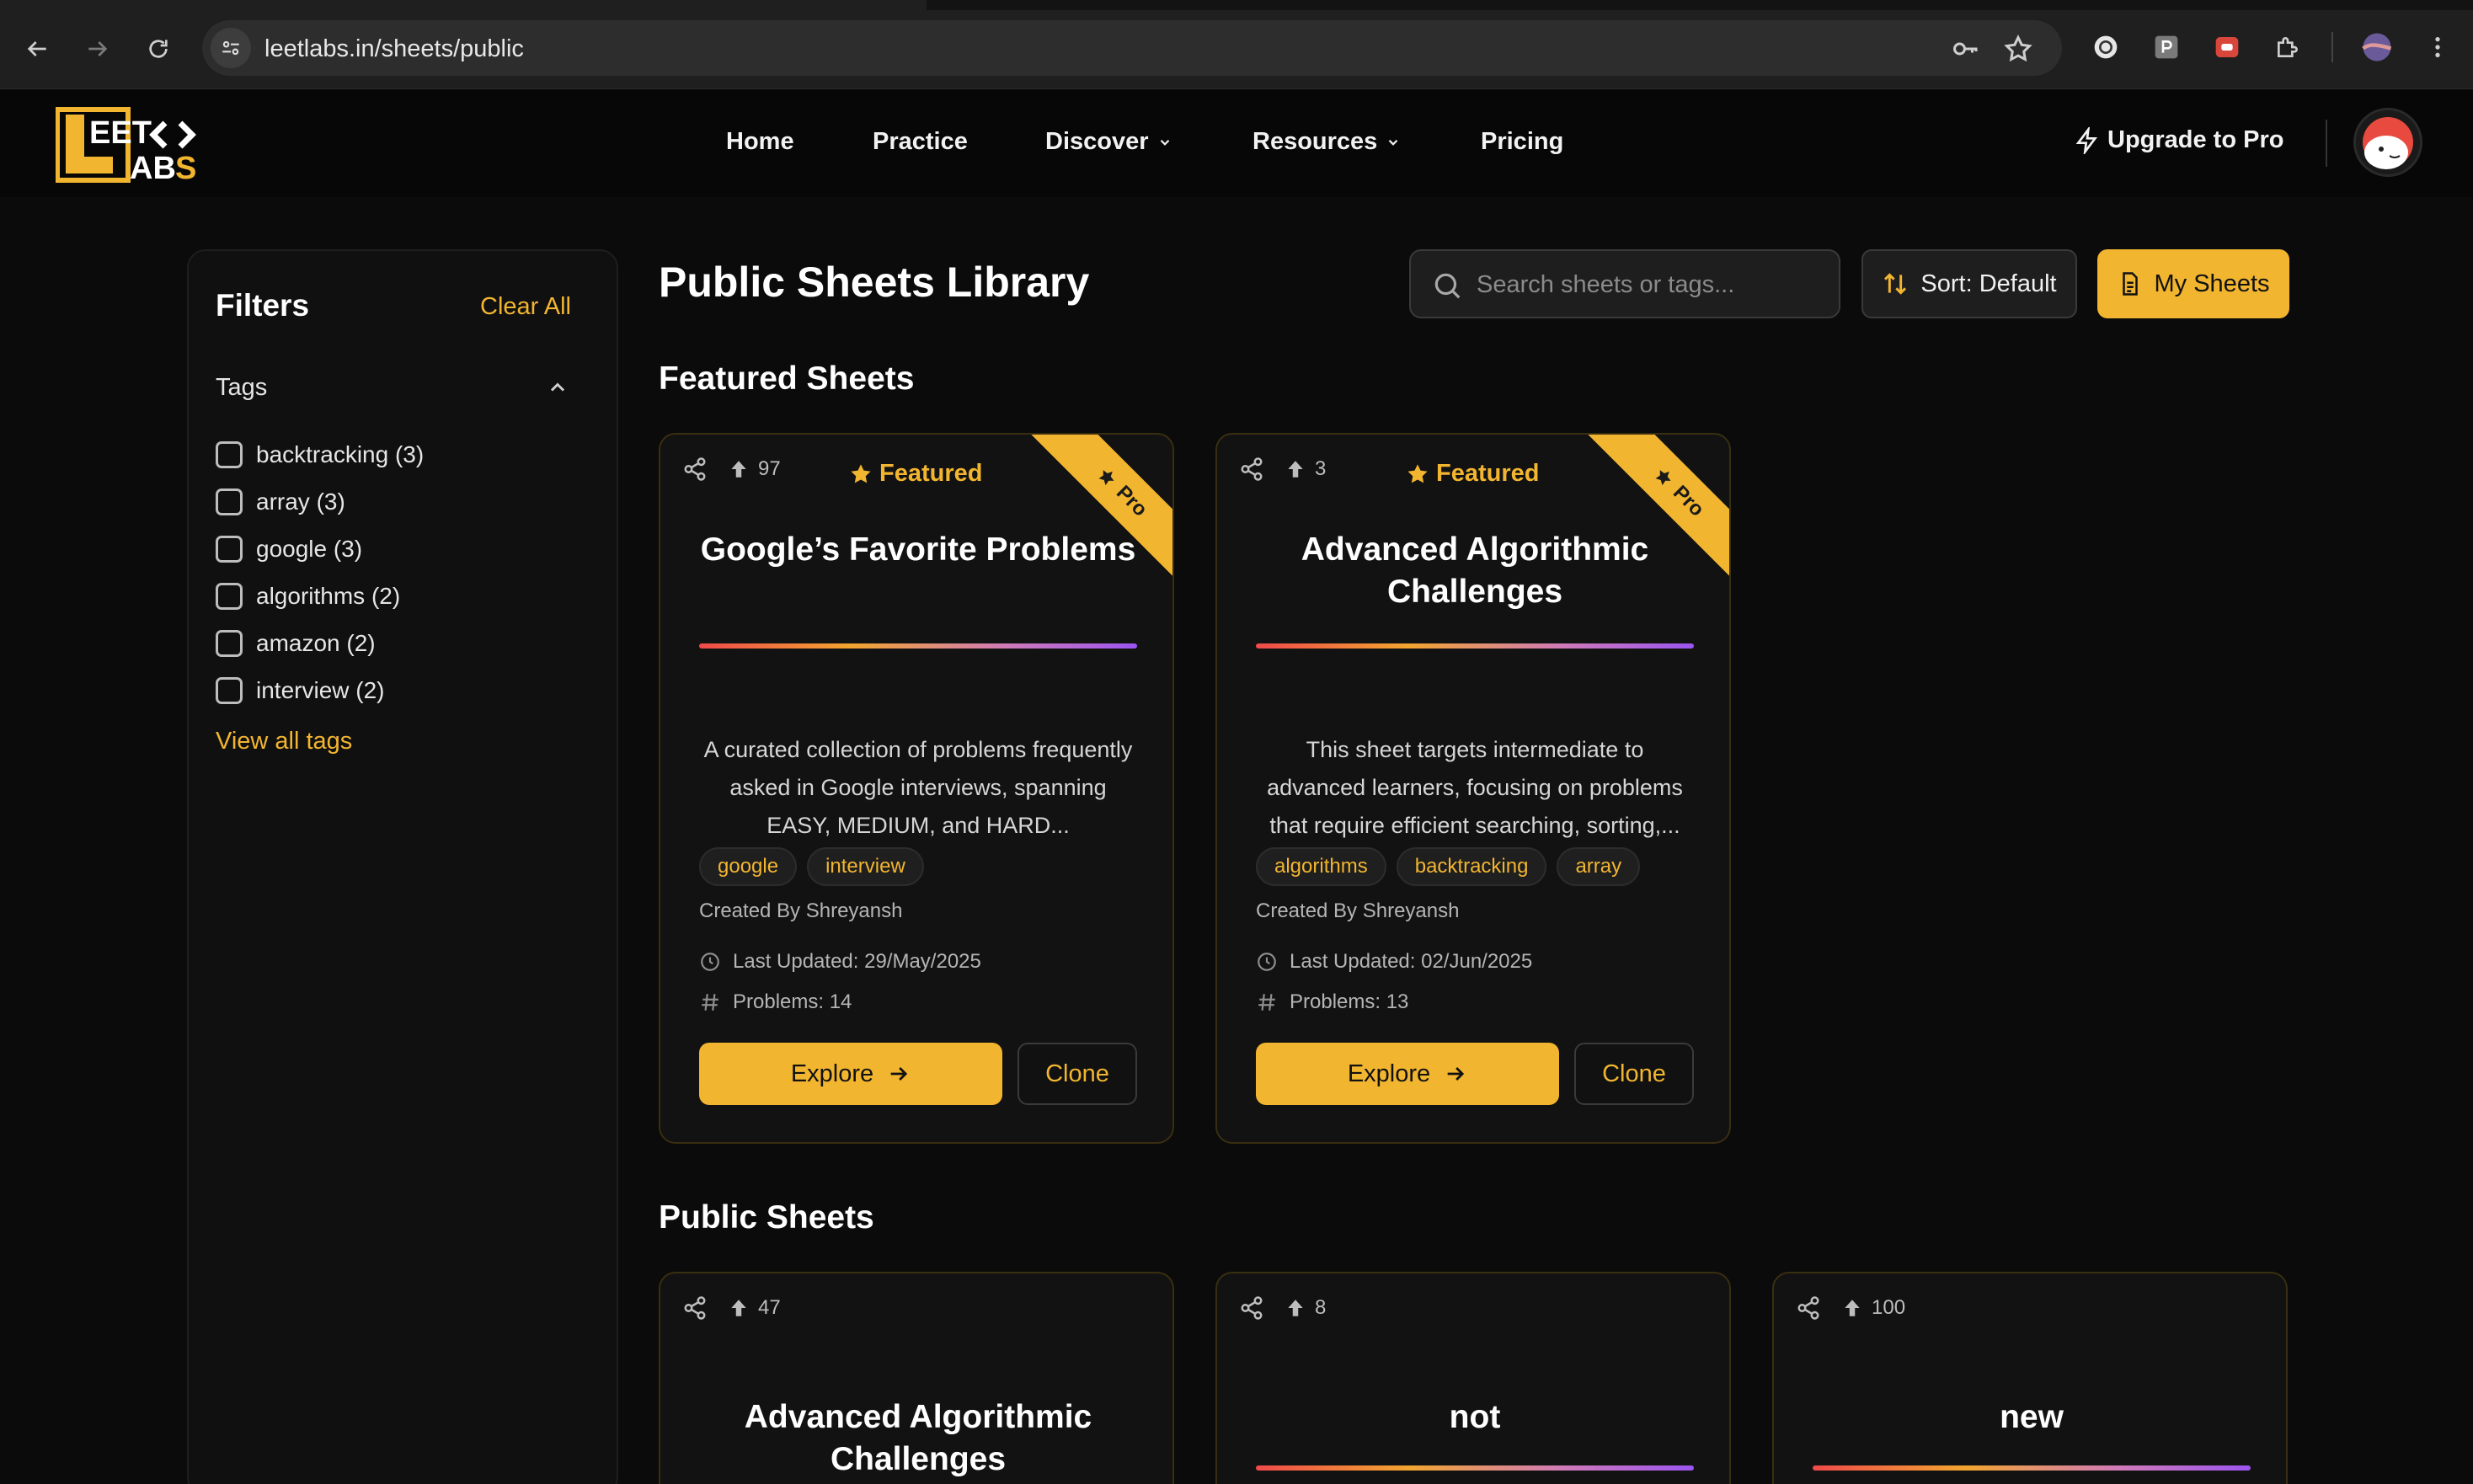  I want to click on card-problems: Problems: 13, so click(1332, 1002).